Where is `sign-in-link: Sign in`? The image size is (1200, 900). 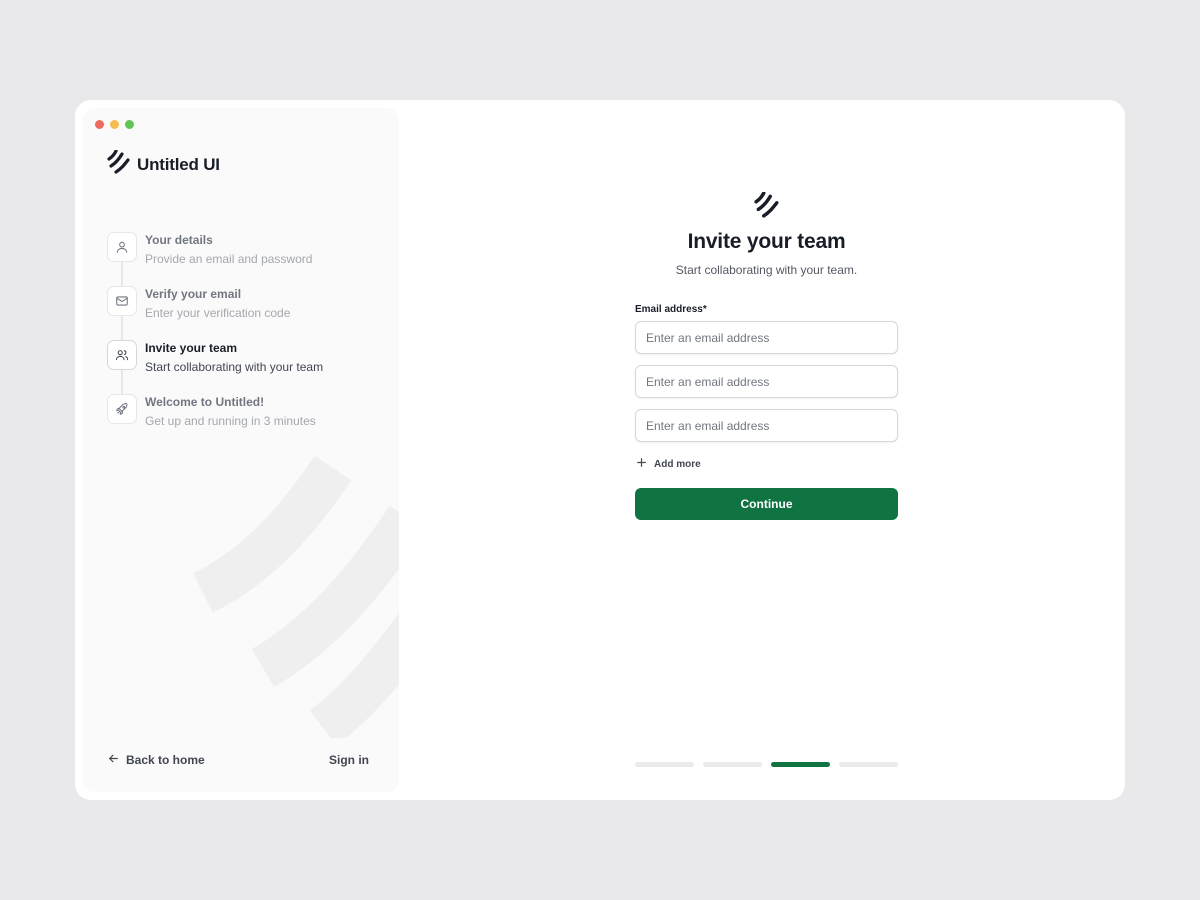 sign-in-link: Sign in is located at coordinates (349, 760).